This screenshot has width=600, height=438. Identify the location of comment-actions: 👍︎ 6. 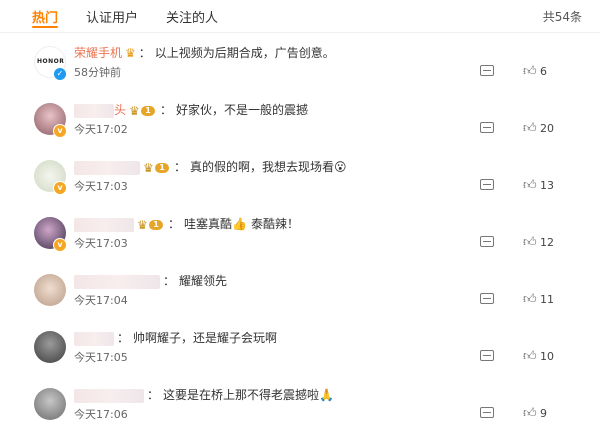
(530, 72).